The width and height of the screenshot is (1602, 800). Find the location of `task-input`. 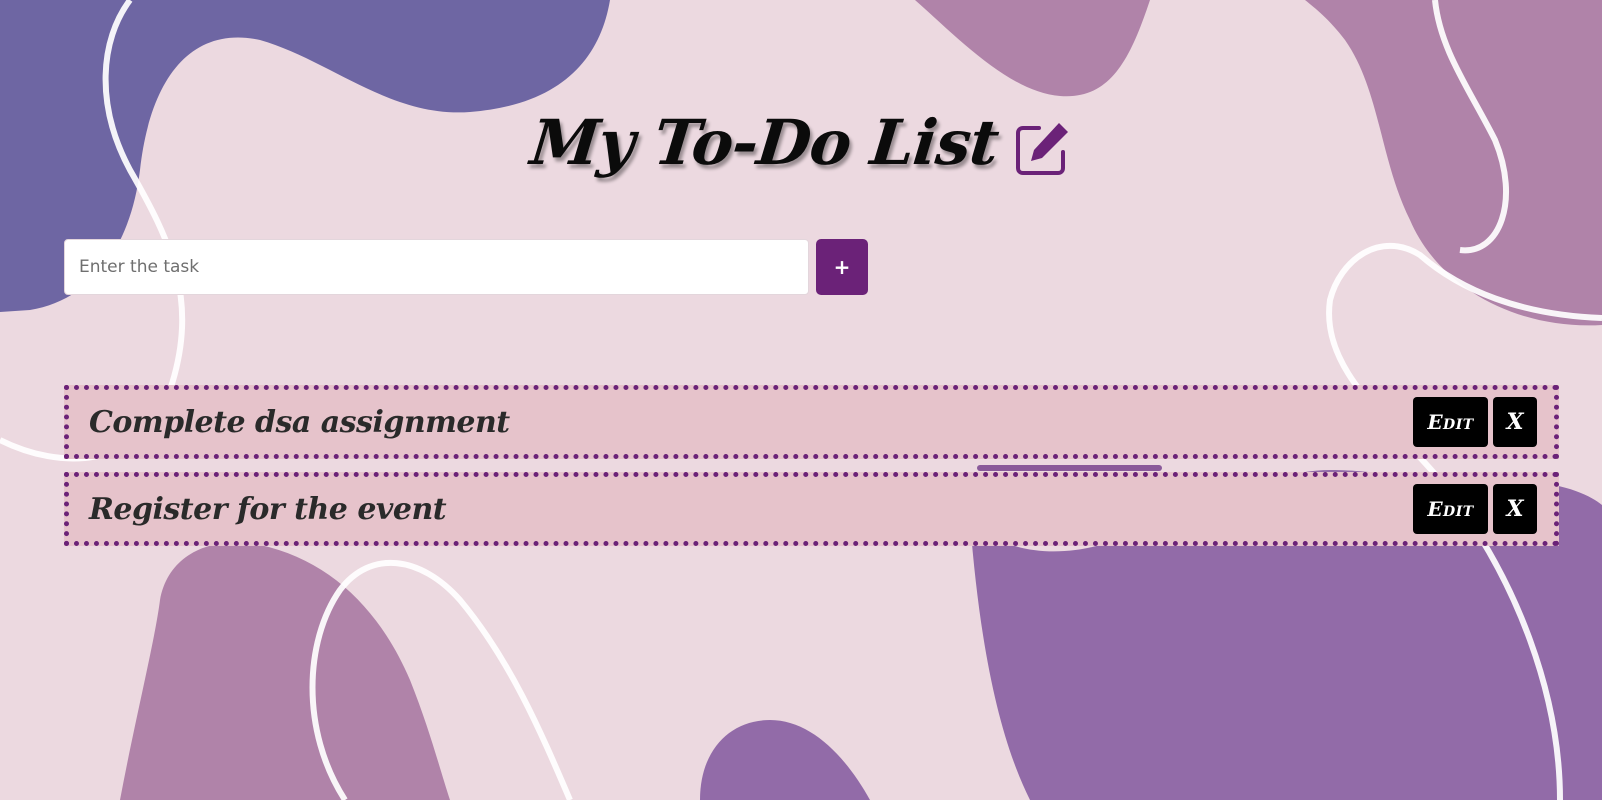

task-input is located at coordinates (436, 267).